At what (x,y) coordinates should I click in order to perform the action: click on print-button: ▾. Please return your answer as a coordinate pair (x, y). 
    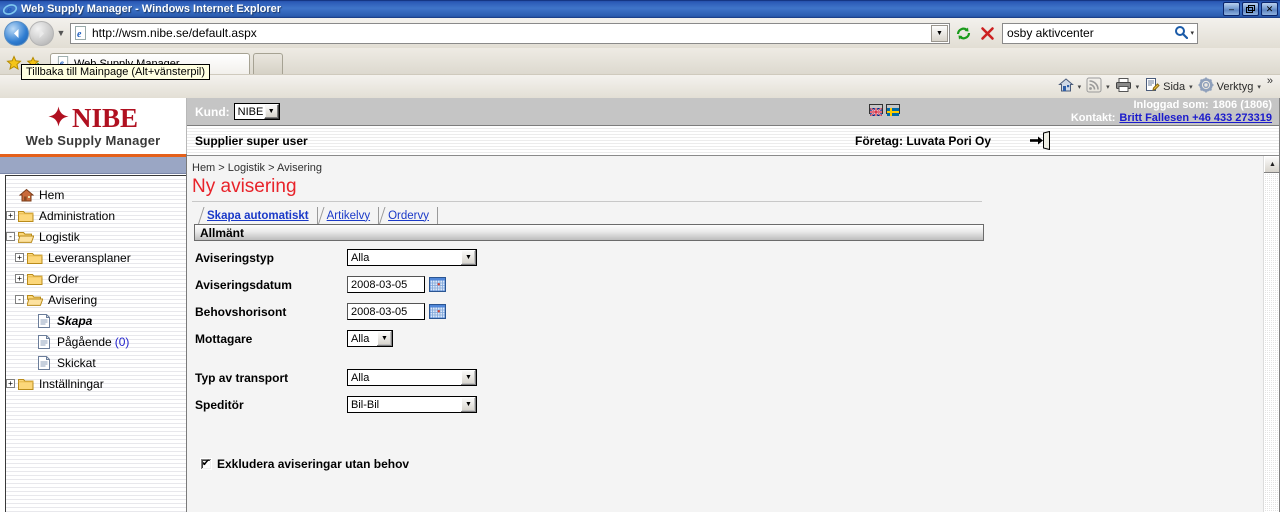
    Looking at the image, I should click on (1127, 86).